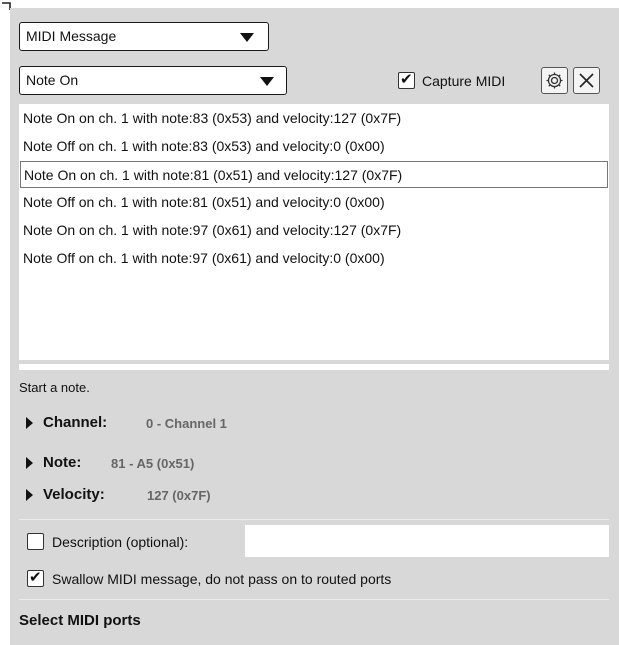  I want to click on velocity-value: 127 (0x7F), so click(179, 495).